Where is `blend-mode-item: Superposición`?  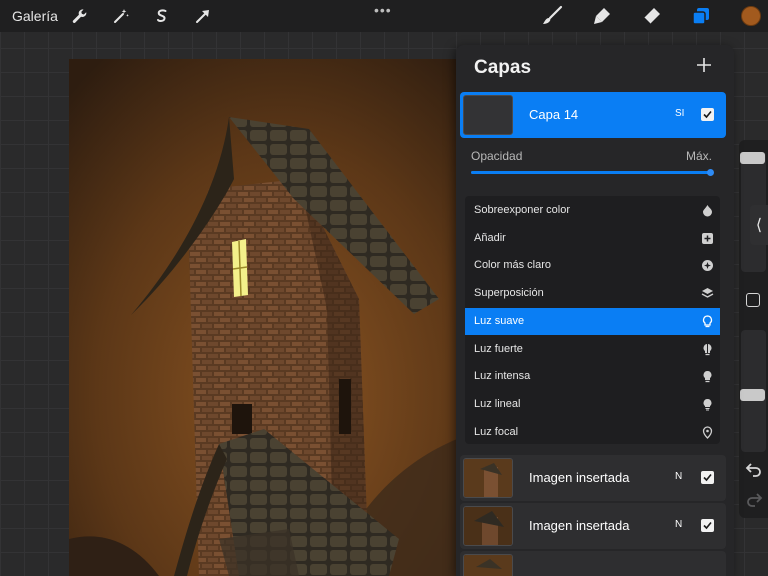
blend-mode-item: Superposición is located at coordinates (592, 293).